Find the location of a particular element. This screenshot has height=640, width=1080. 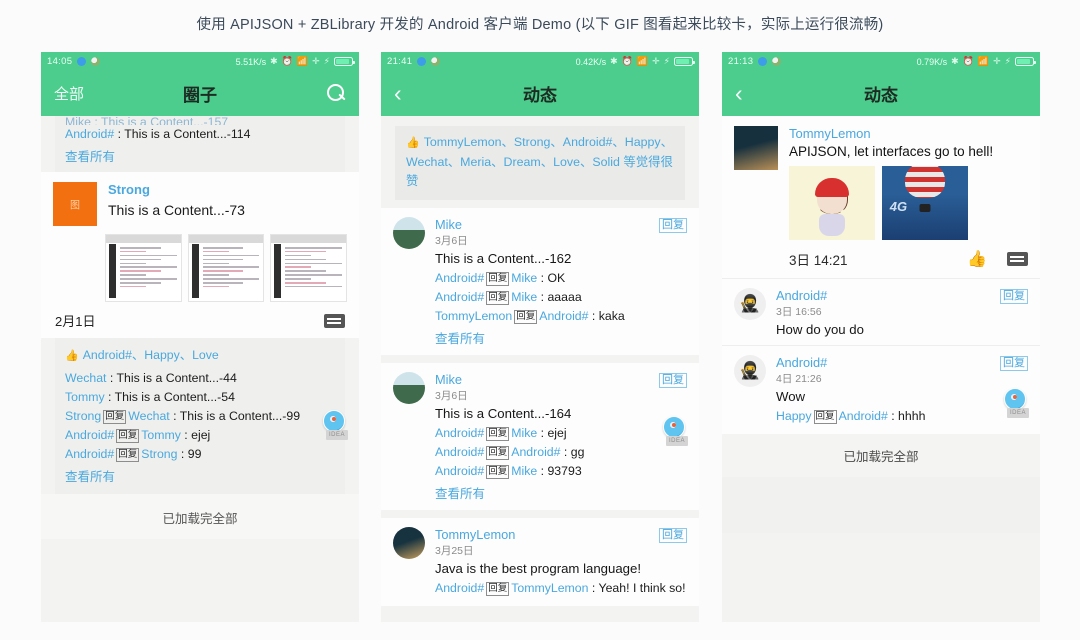

thumbs-up-icon: 👍 is located at coordinates (977, 259).